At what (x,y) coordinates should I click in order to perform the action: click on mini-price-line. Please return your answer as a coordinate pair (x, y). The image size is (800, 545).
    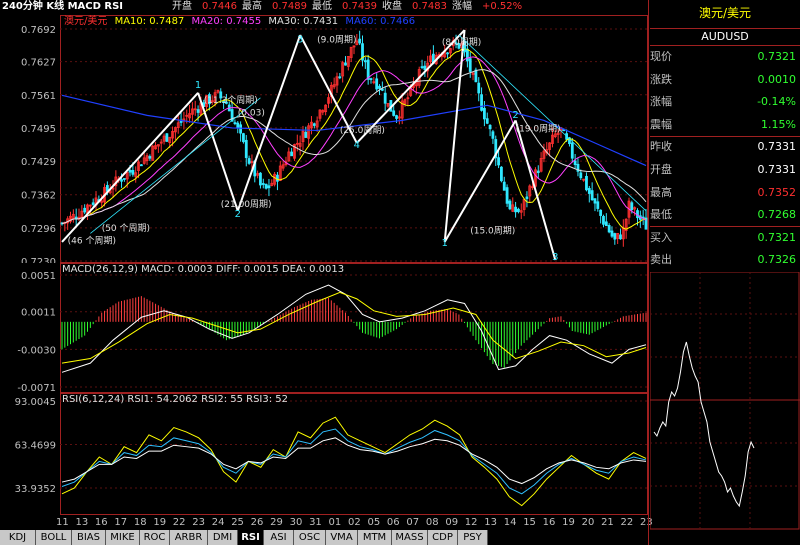
    Looking at the image, I should click on (704, 424).